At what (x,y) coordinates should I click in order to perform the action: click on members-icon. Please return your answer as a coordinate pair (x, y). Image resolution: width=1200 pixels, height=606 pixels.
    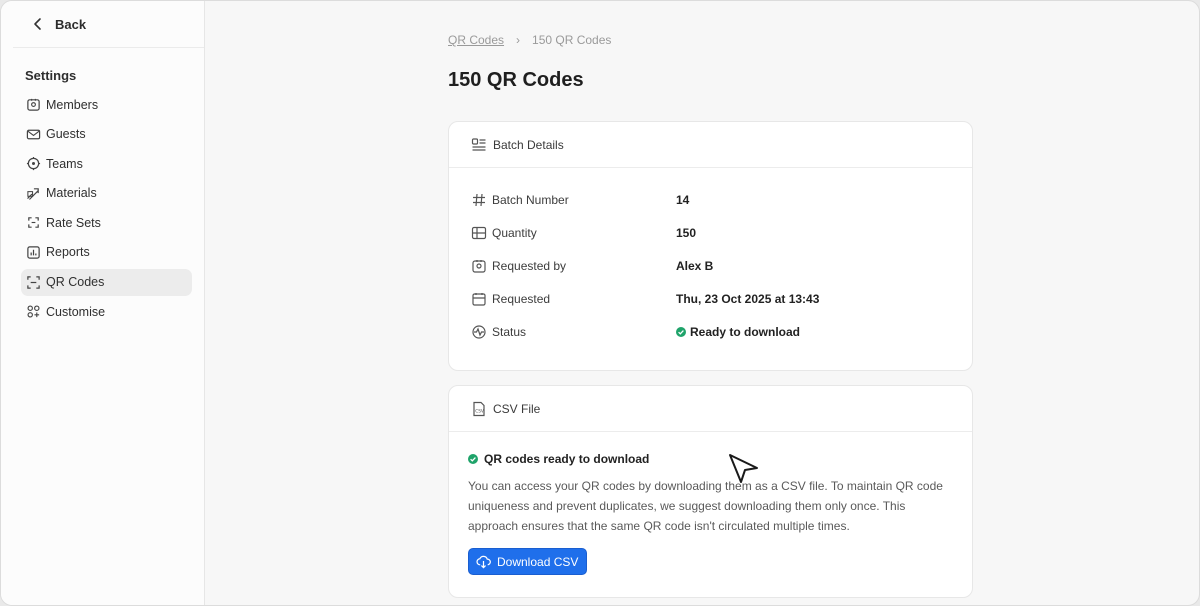
    Looking at the image, I should click on (33, 104).